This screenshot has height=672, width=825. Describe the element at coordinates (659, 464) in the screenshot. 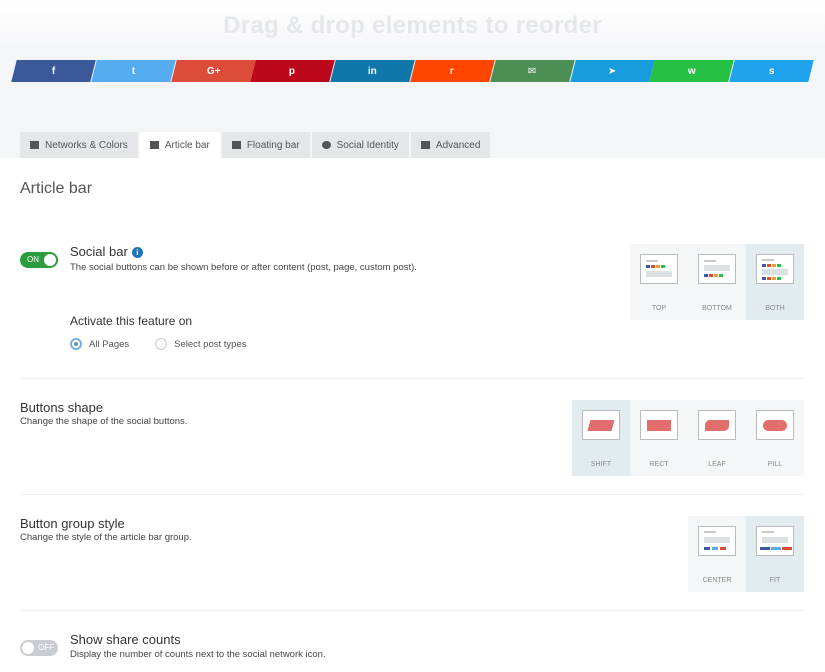

I see `option-label: RECT` at that location.